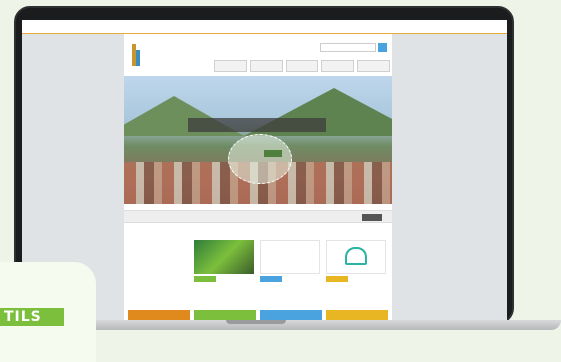 This screenshot has height=362, width=561. I want to click on hero-caption, so click(257, 125).